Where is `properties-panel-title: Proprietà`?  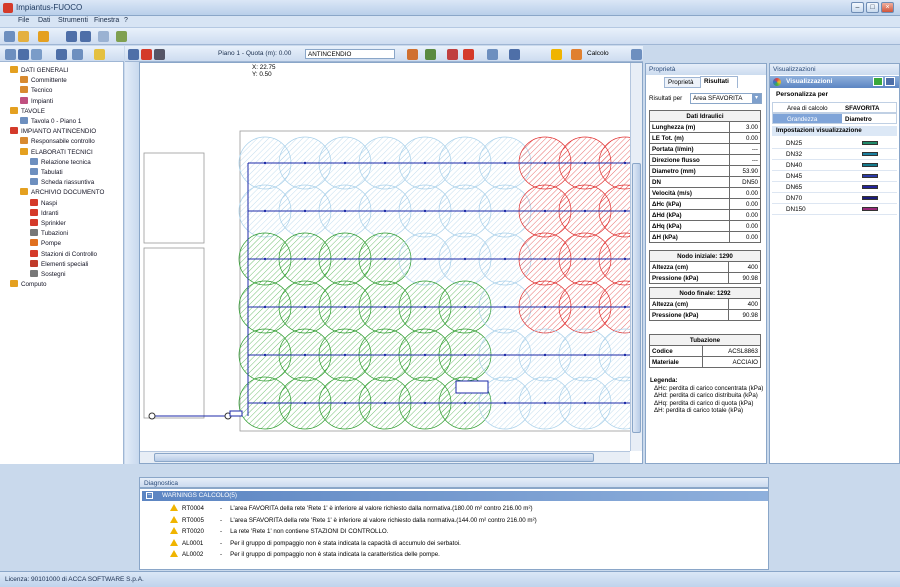 properties-panel-title: Proprietà is located at coordinates (706, 69).